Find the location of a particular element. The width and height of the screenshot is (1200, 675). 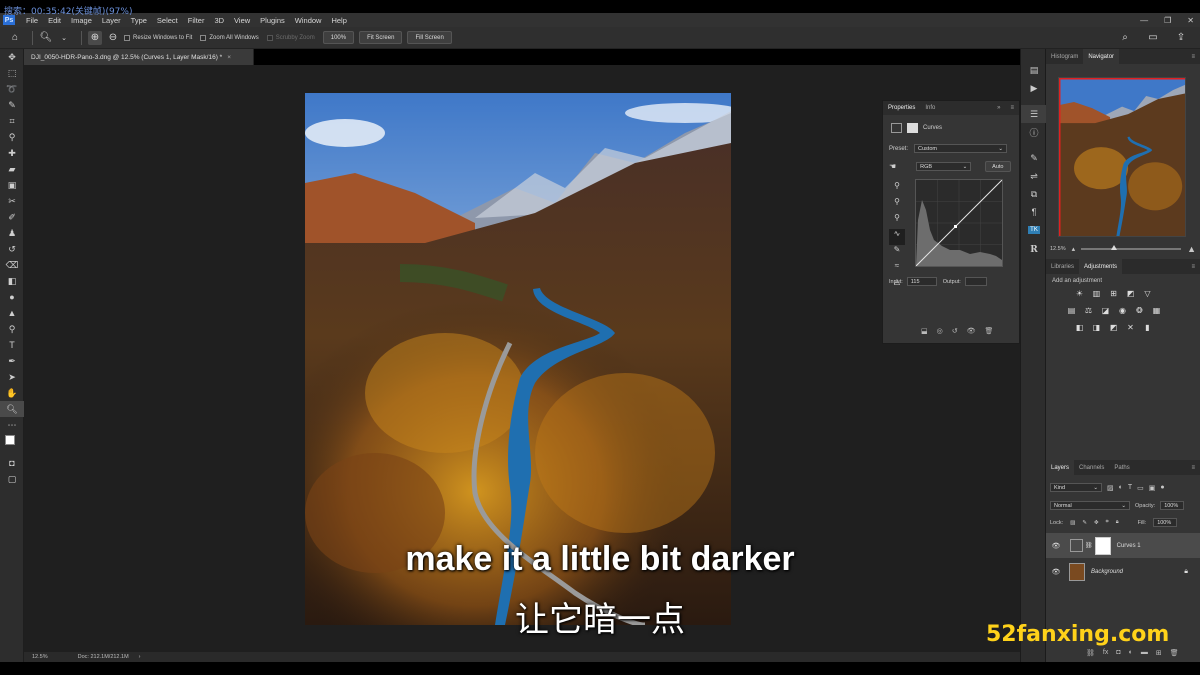

curves-icon: ⊞ is located at coordinates (1113, 293).